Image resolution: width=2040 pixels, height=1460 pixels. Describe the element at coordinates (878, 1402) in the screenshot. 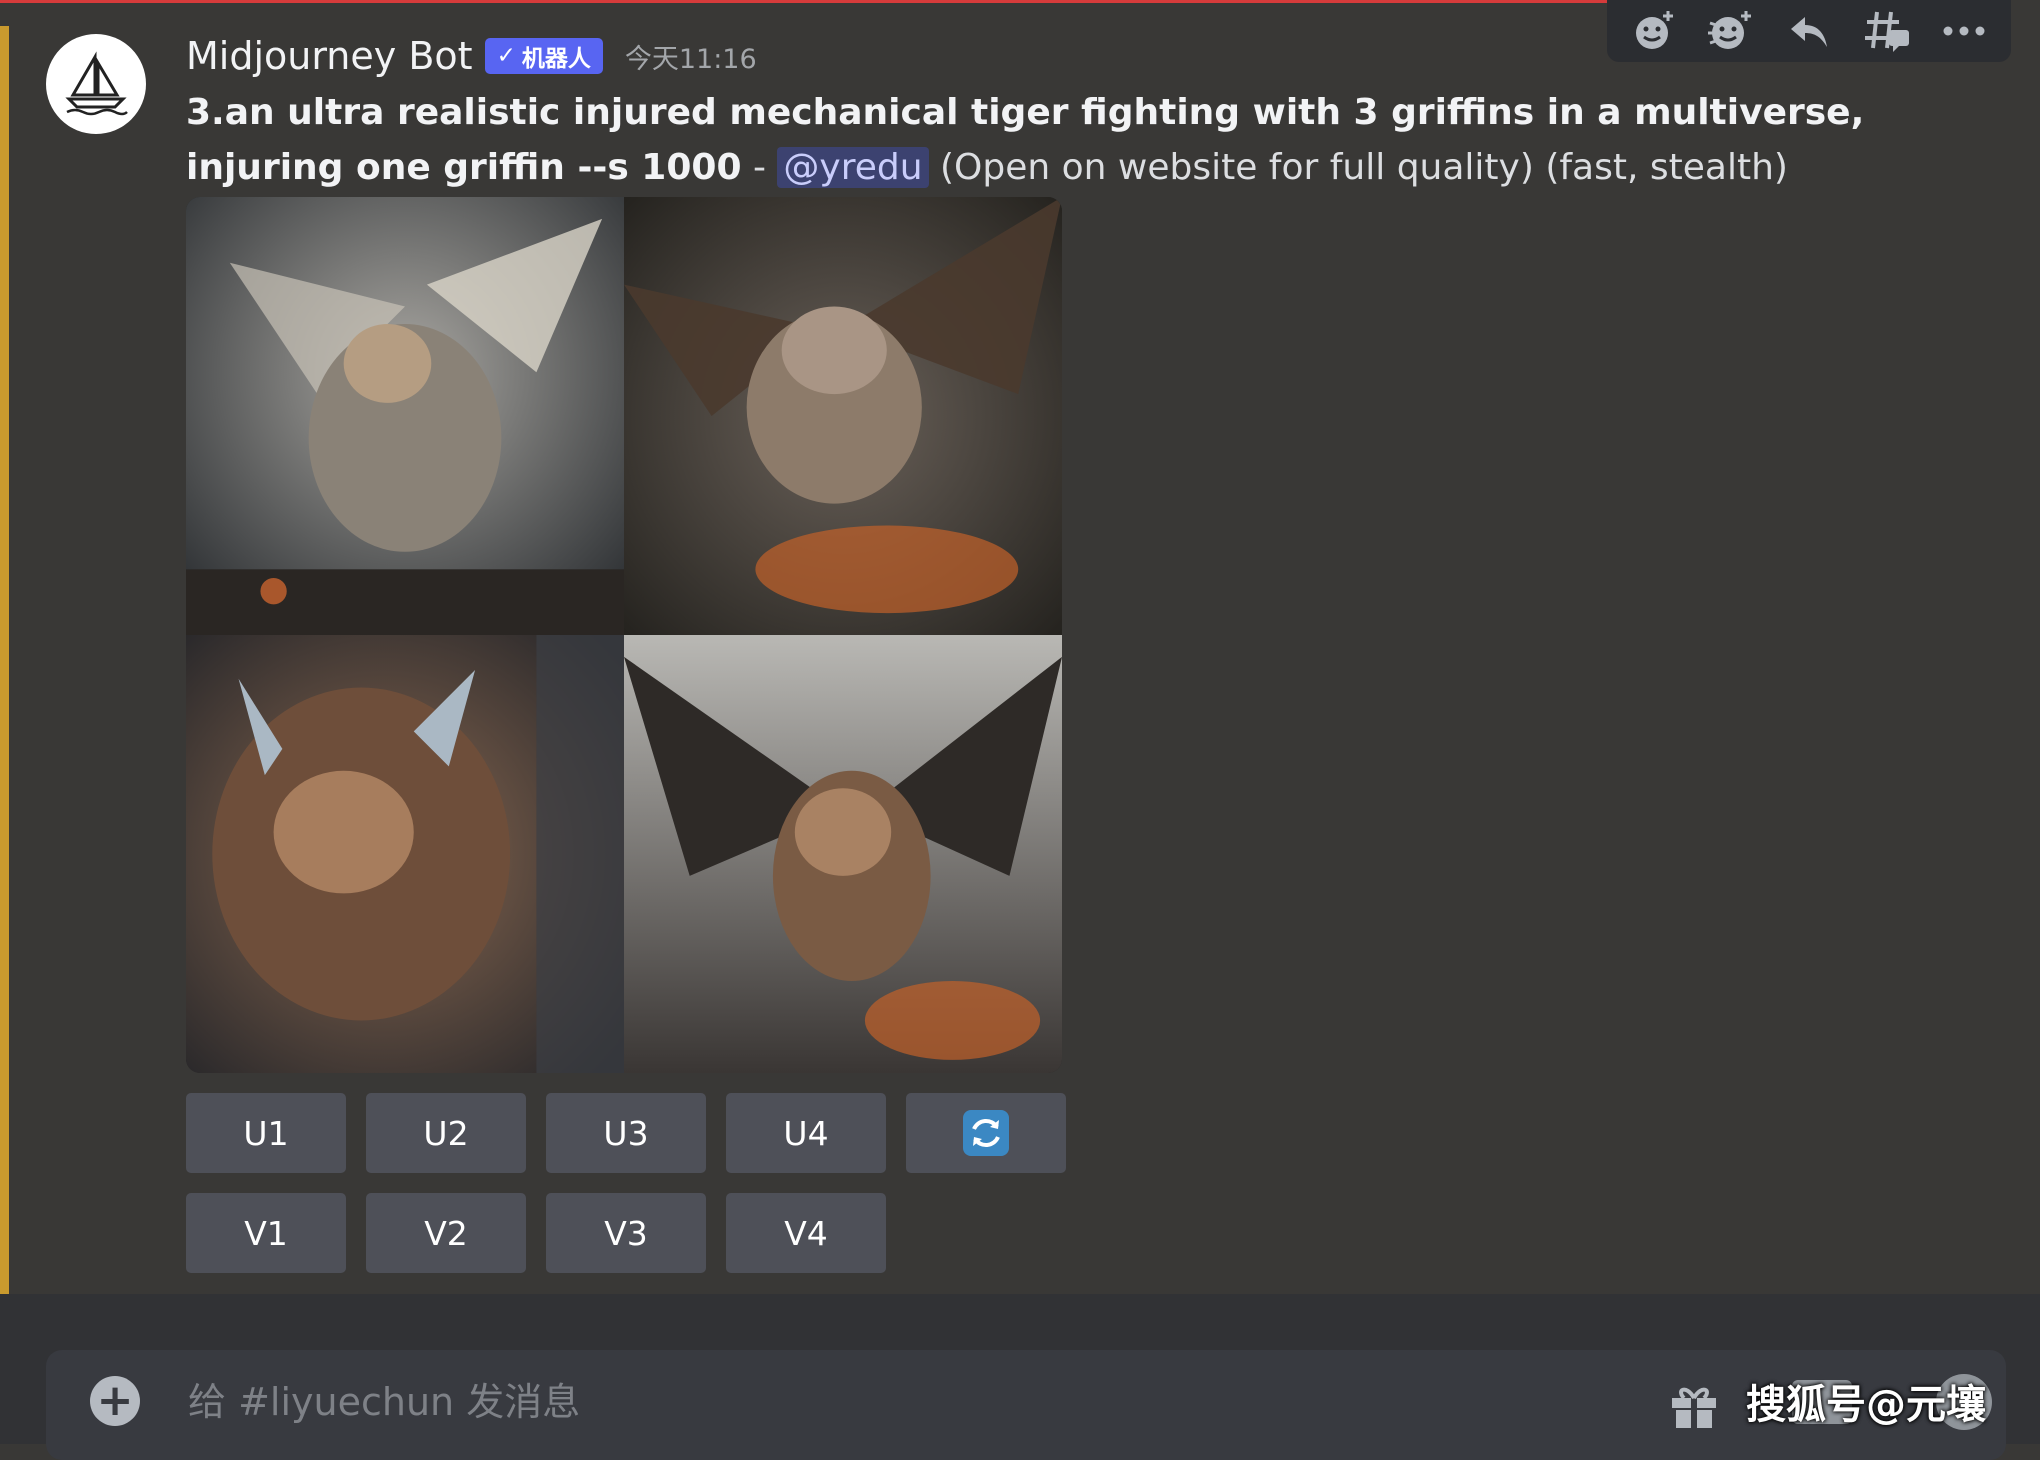

I see `message-input` at that location.